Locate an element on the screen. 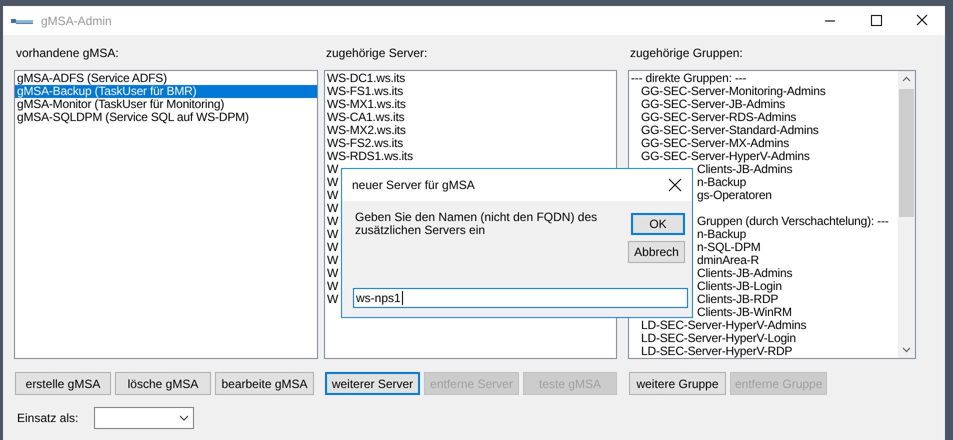 This screenshot has width=953, height=440. list-heading: --- direkte Gruppen: --- is located at coordinates (688, 78).